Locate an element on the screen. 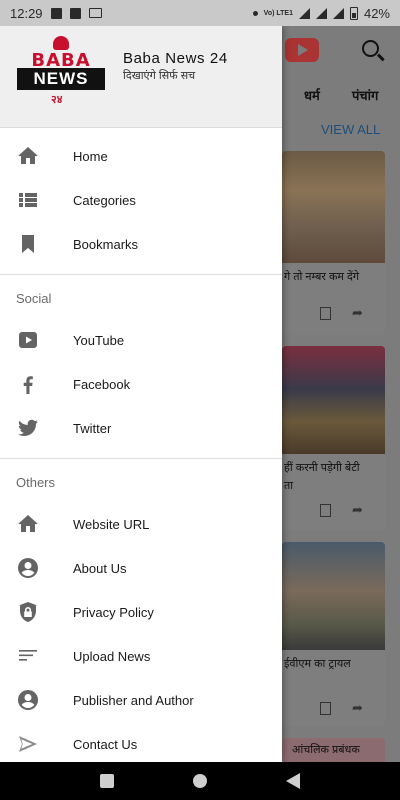 The width and height of the screenshot is (400, 800). menu-item-about-us: About Us is located at coordinates (141, 568).